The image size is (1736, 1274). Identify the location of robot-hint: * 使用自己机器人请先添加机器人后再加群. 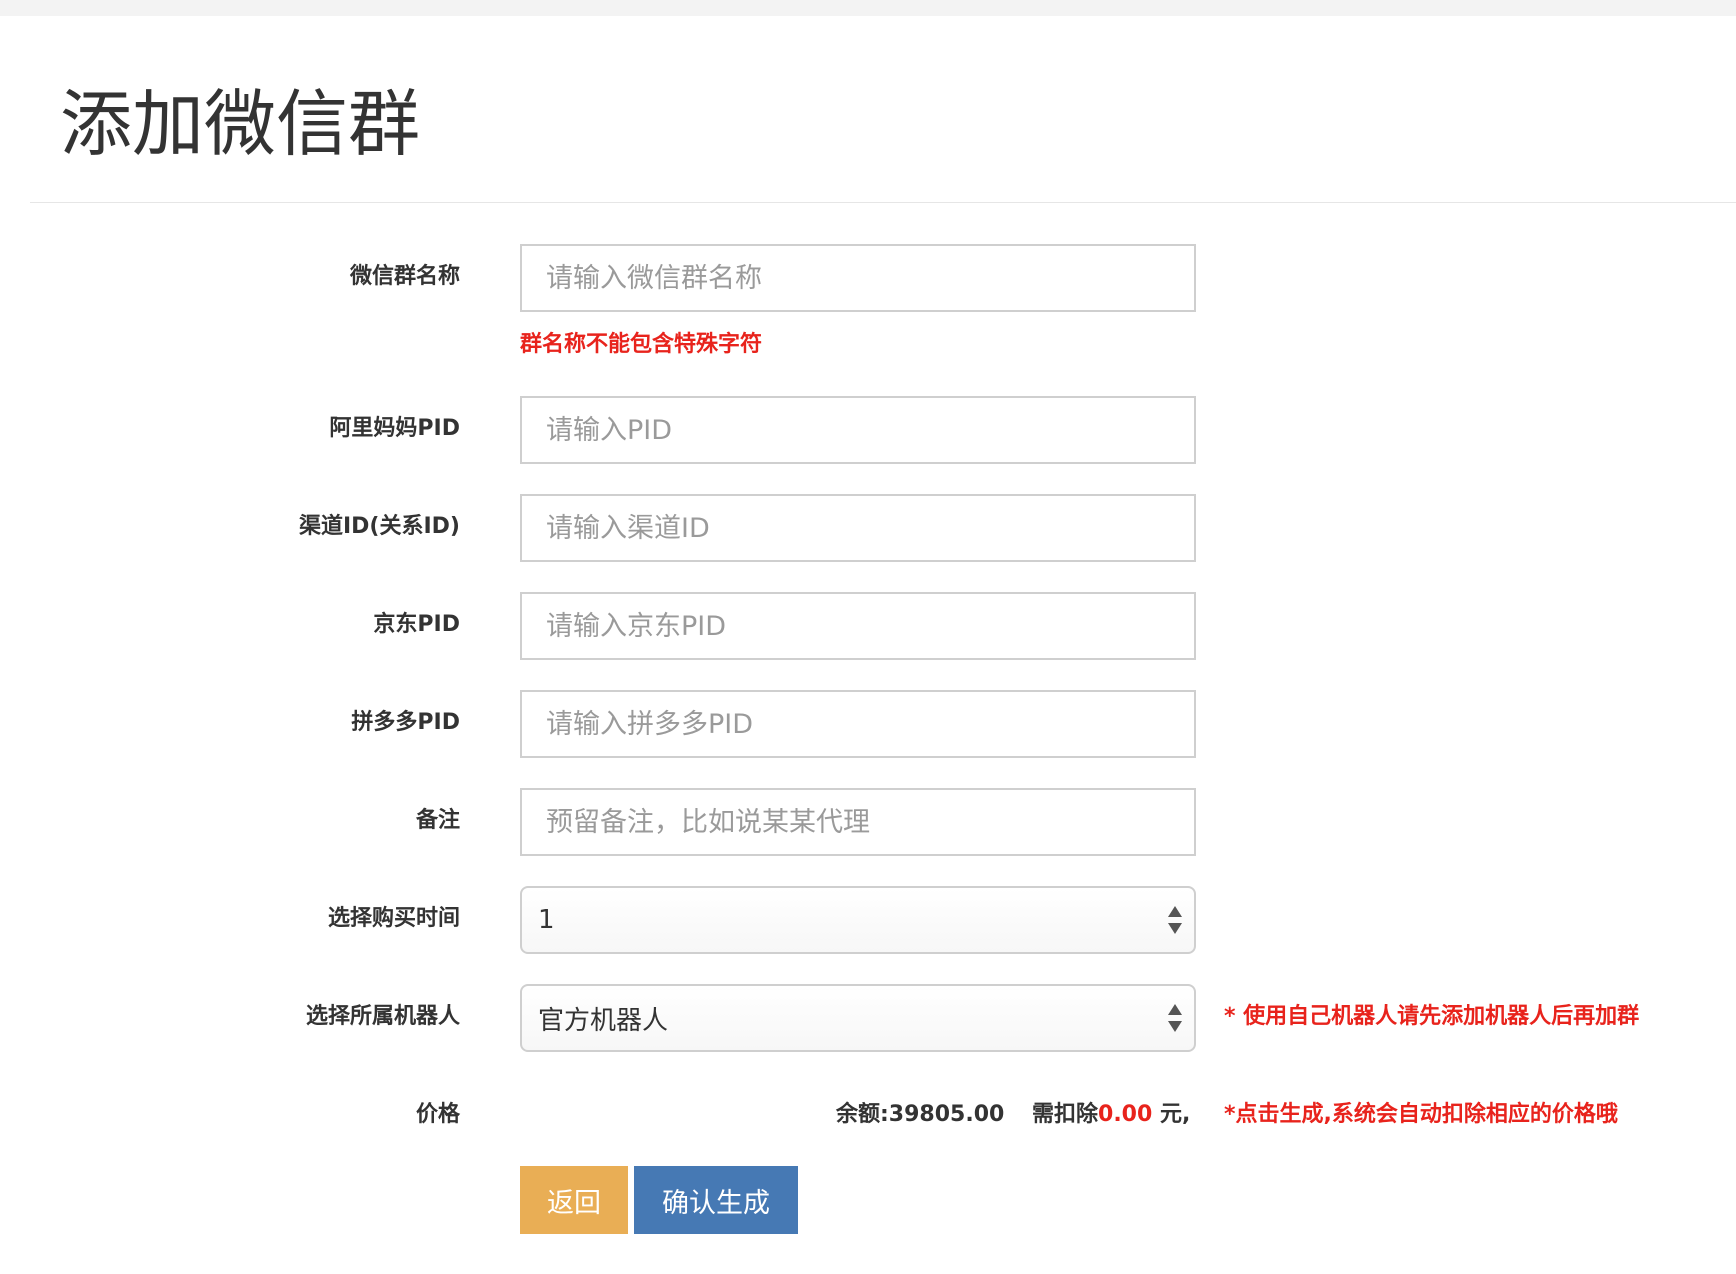
(1432, 1016).